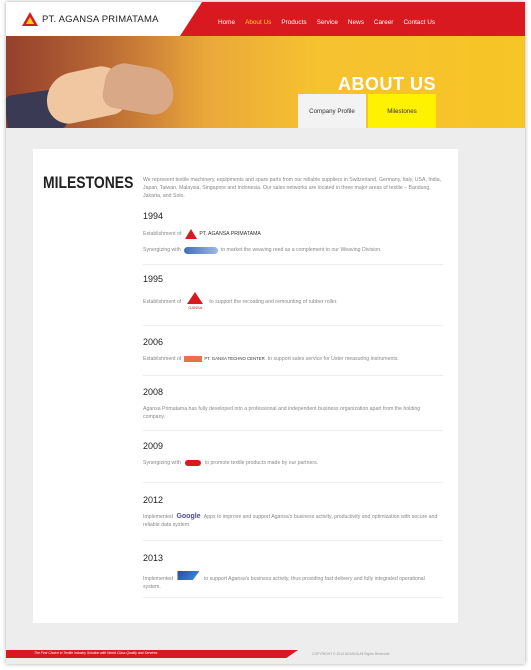 The width and height of the screenshot is (531, 670). Describe the element at coordinates (226, 22) in the screenshot. I see `nav-home: Home` at that location.